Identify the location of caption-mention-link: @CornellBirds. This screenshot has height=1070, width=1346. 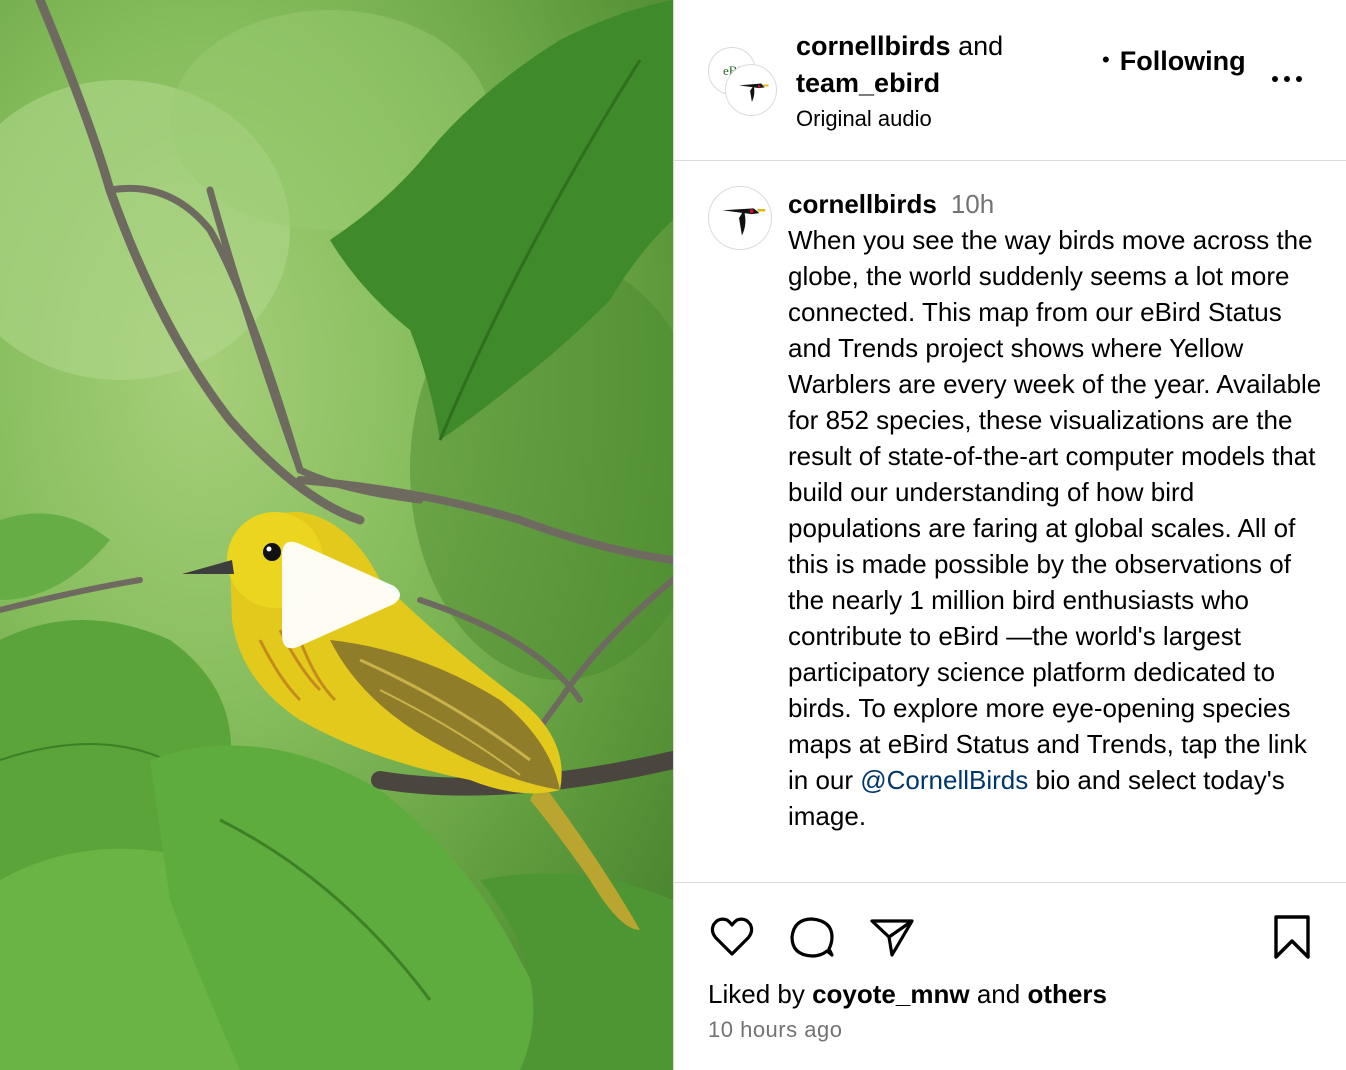
(944, 780).